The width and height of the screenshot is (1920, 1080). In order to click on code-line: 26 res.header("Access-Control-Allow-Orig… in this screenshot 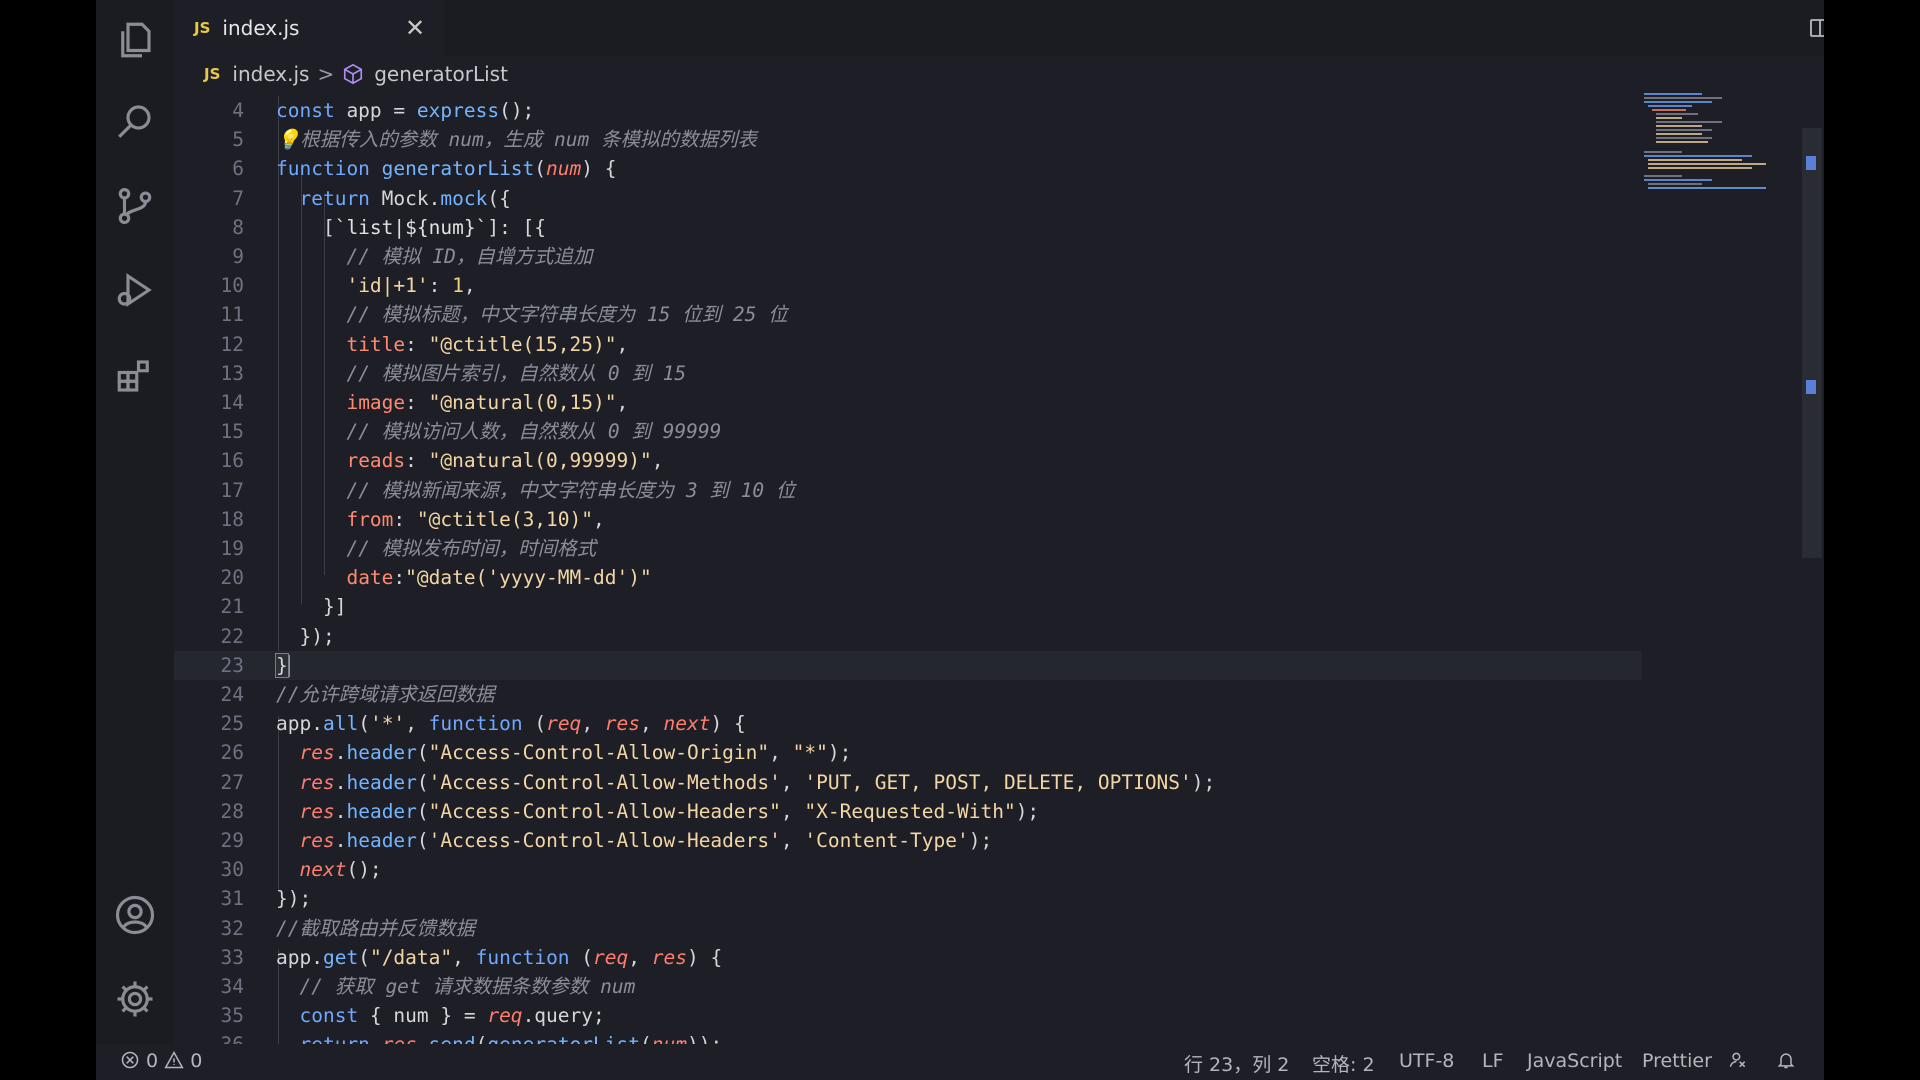, I will do `click(908, 752)`.